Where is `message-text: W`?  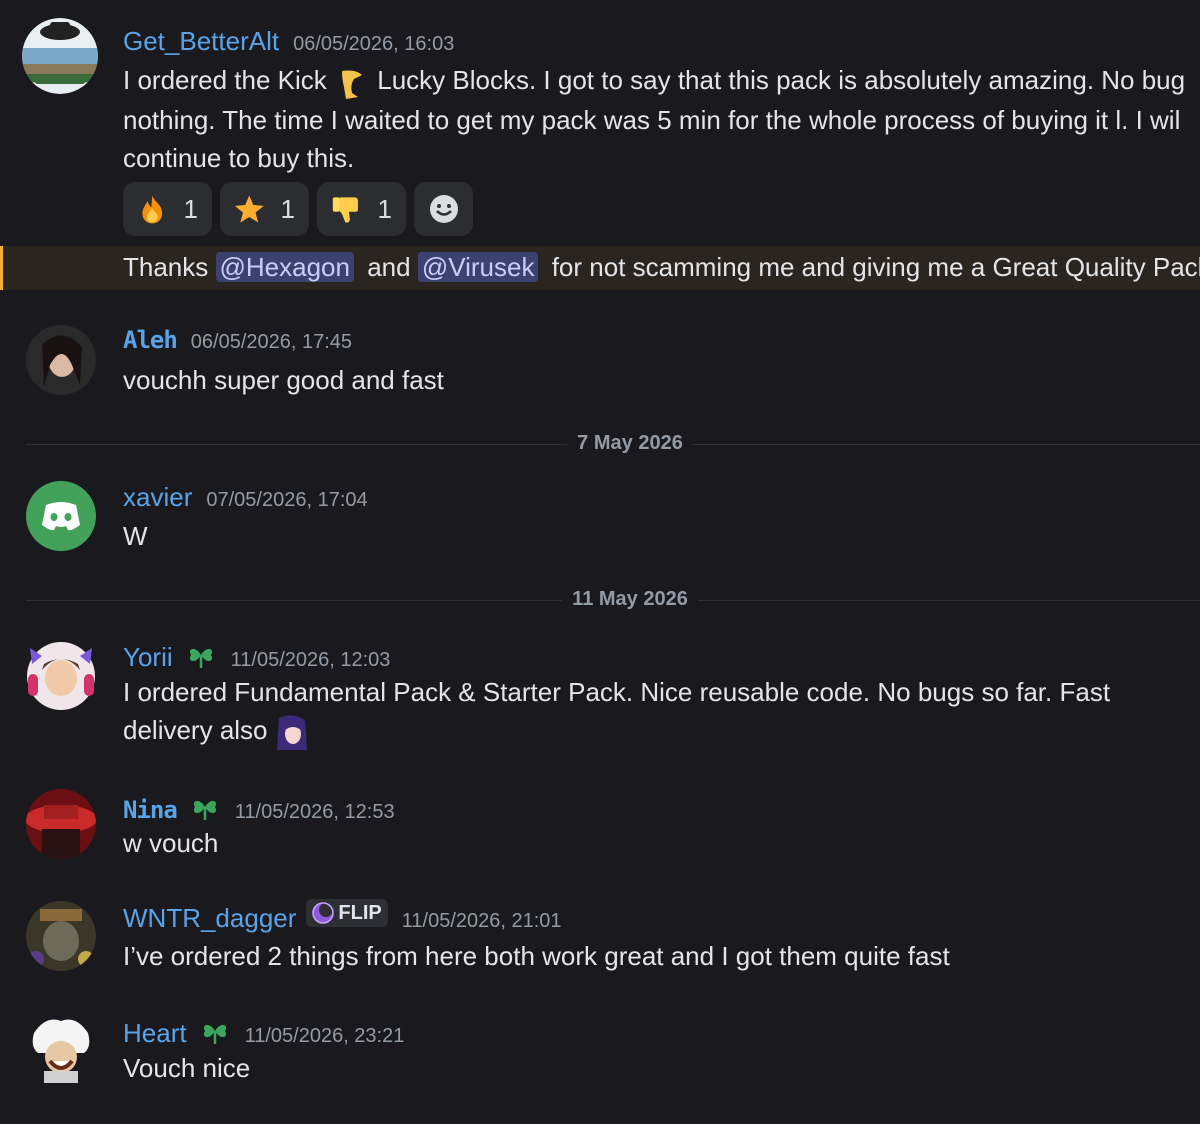 message-text: W is located at coordinates (135, 536).